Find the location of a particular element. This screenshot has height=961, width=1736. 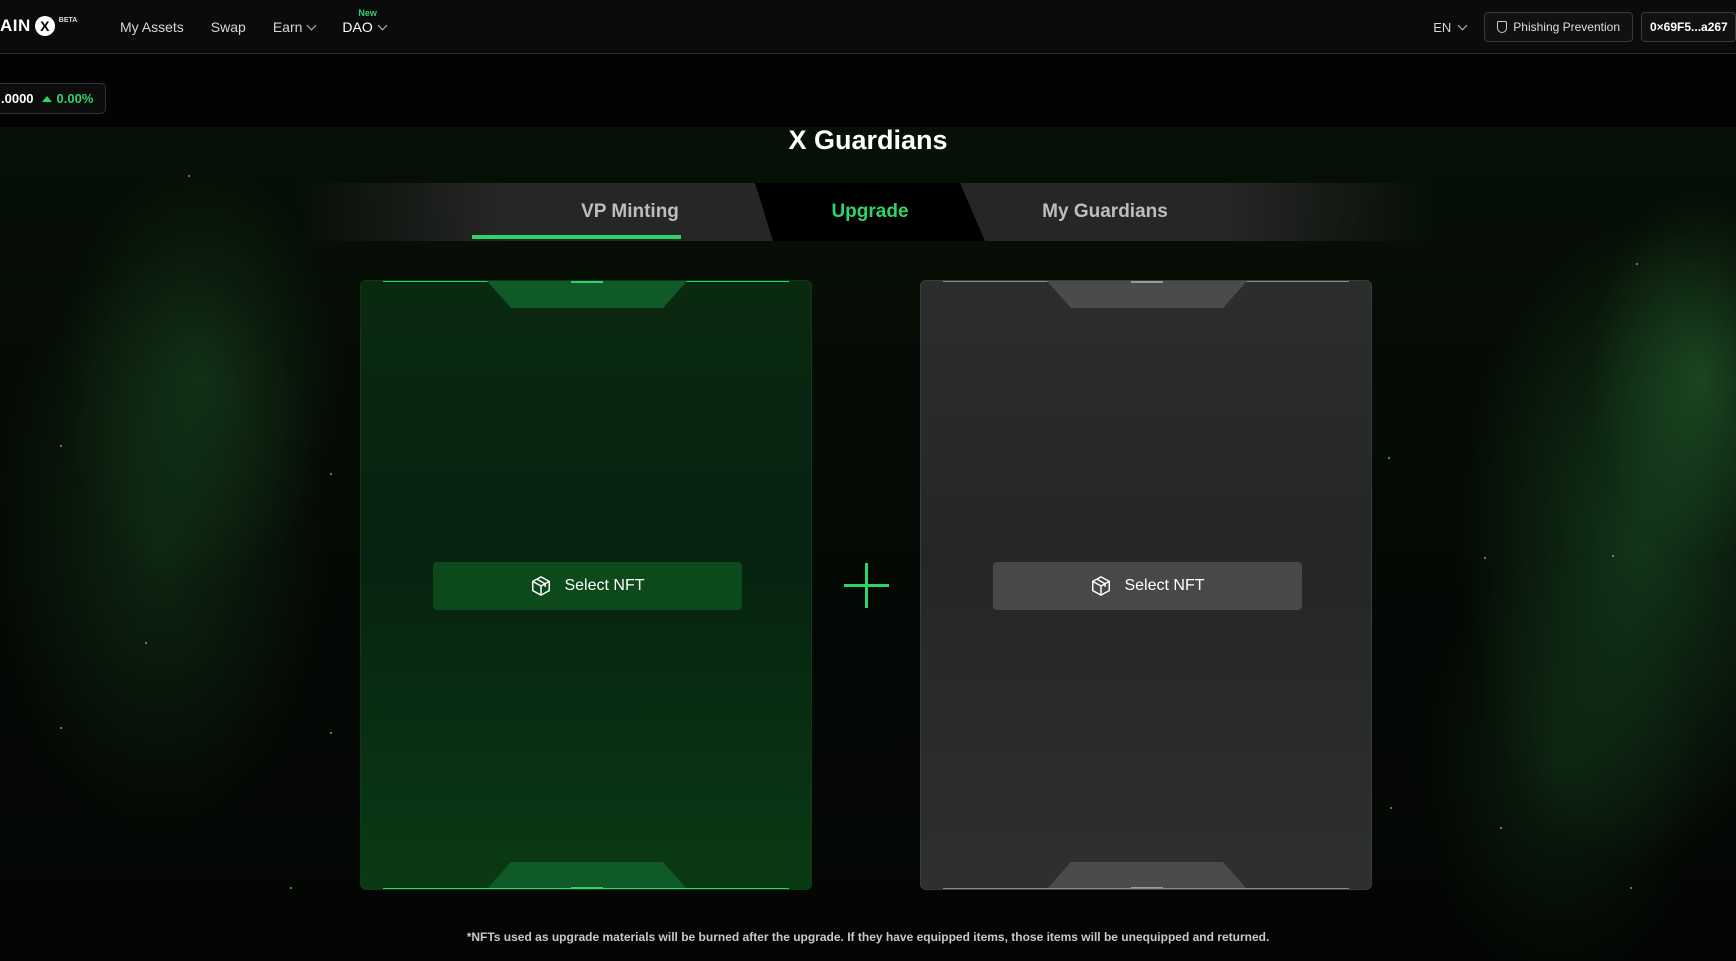

page-title: X Guardians is located at coordinates (868, 140).